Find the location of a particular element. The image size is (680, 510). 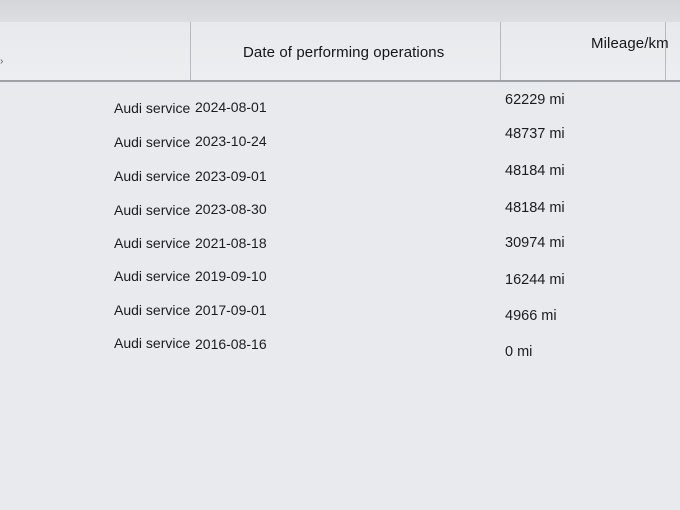

table-row: Audi service 2017-09-01 4966 mi is located at coordinates (340, 311).